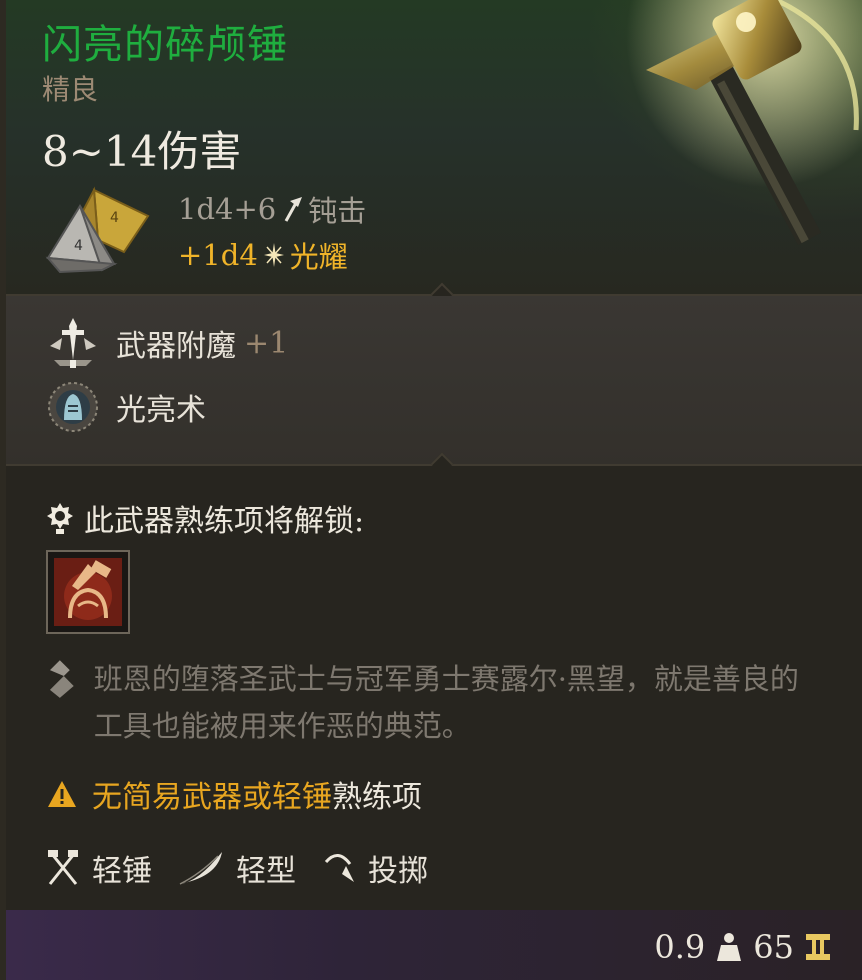  What do you see at coordinates (398, 871) in the screenshot?
I see `property-label: 投掷` at bounding box center [398, 871].